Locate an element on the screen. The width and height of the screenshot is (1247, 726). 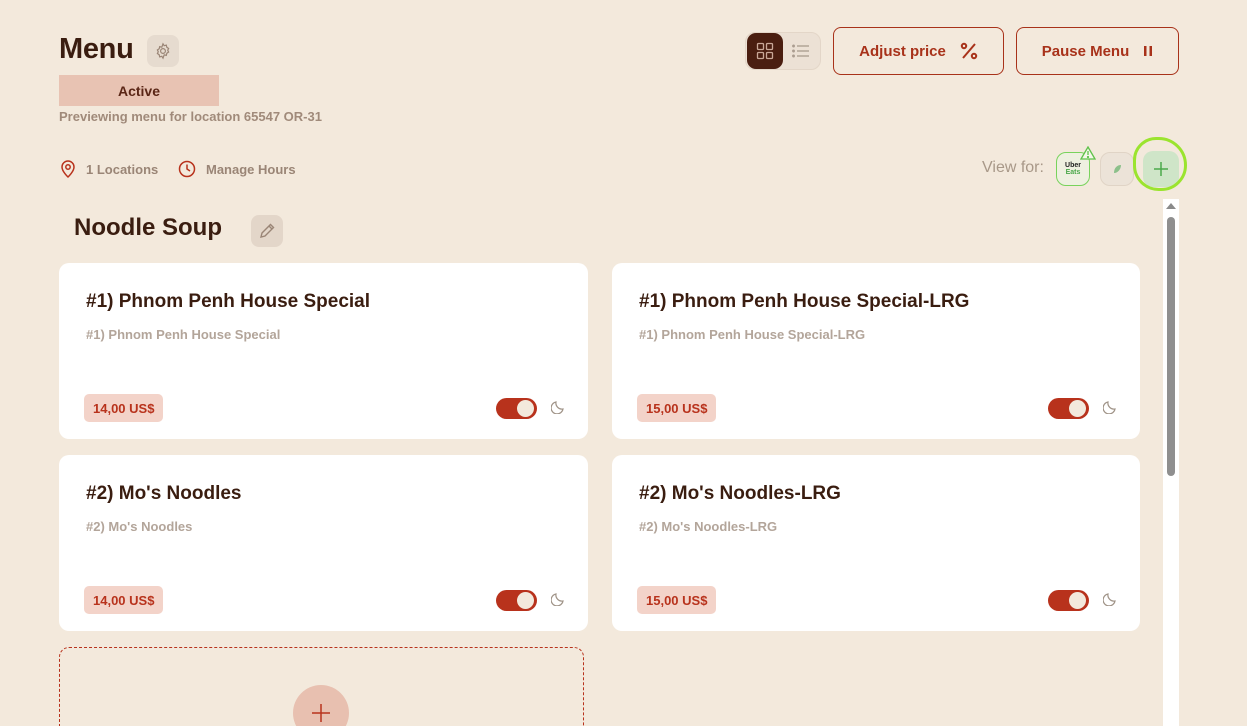
category-title: Noodle Soup is located at coordinates (148, 227).